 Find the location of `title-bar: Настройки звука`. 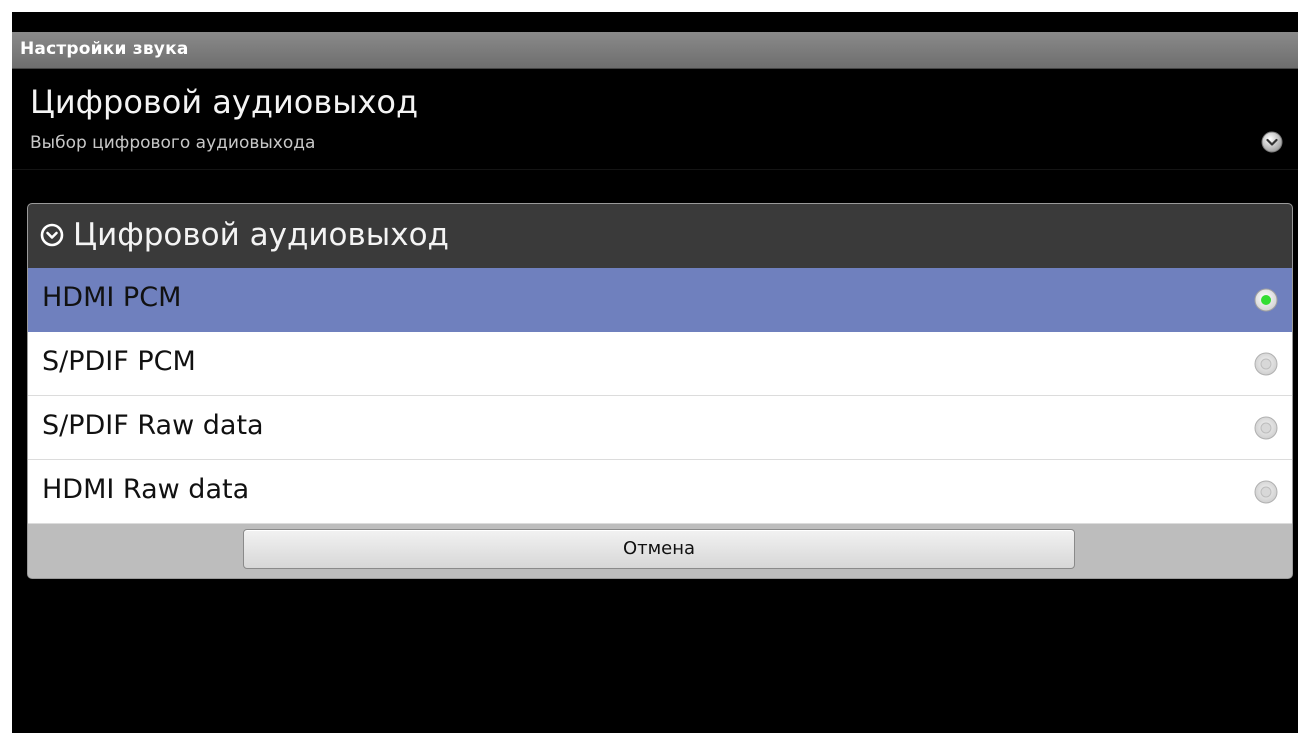

title-bar: Настройки звука is located at coordinates (655, 50).